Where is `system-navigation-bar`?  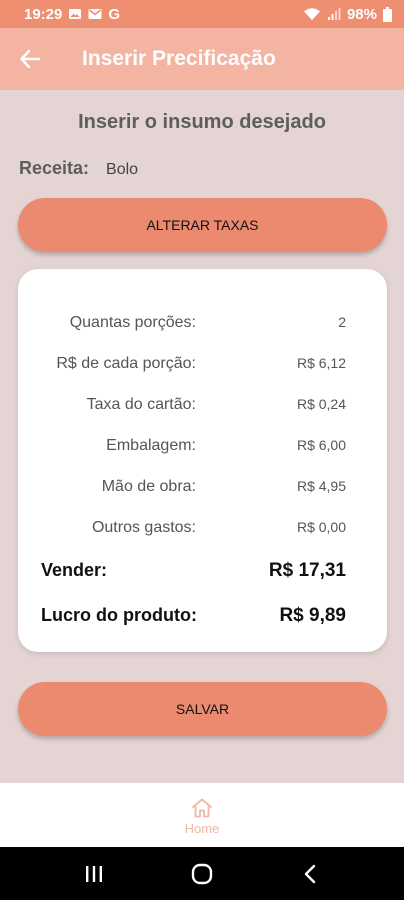 system-navigation-bar is located at coordinates (202, 873).